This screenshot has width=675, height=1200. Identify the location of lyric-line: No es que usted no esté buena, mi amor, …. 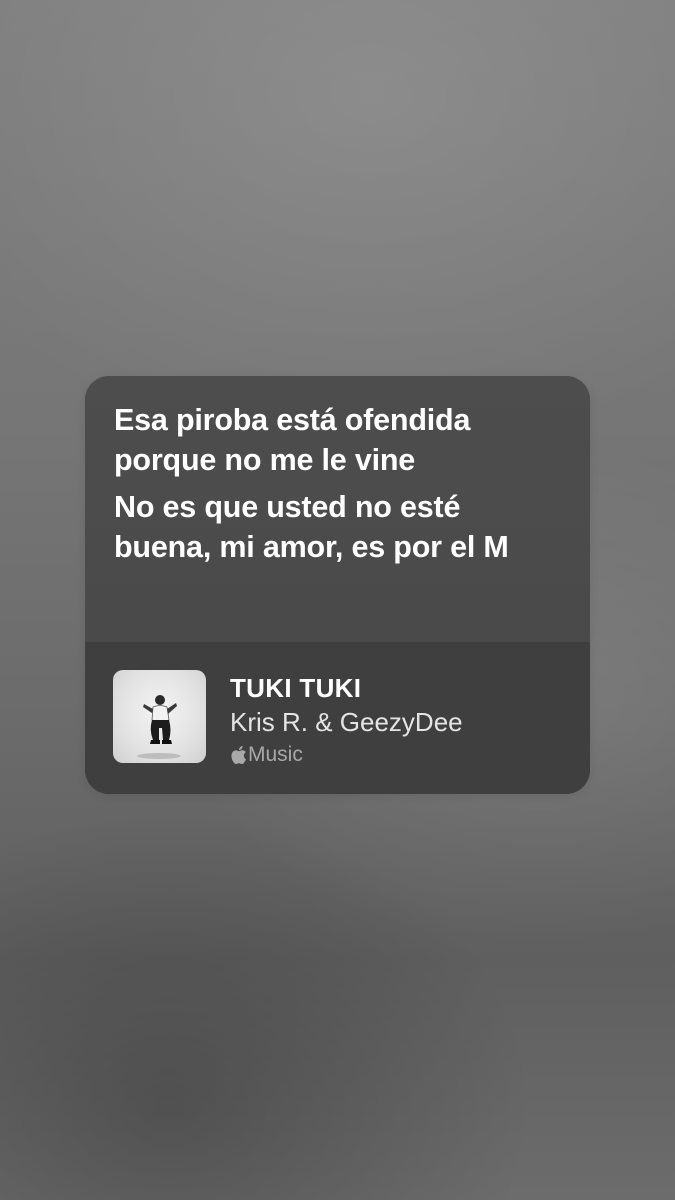
(311, 527).